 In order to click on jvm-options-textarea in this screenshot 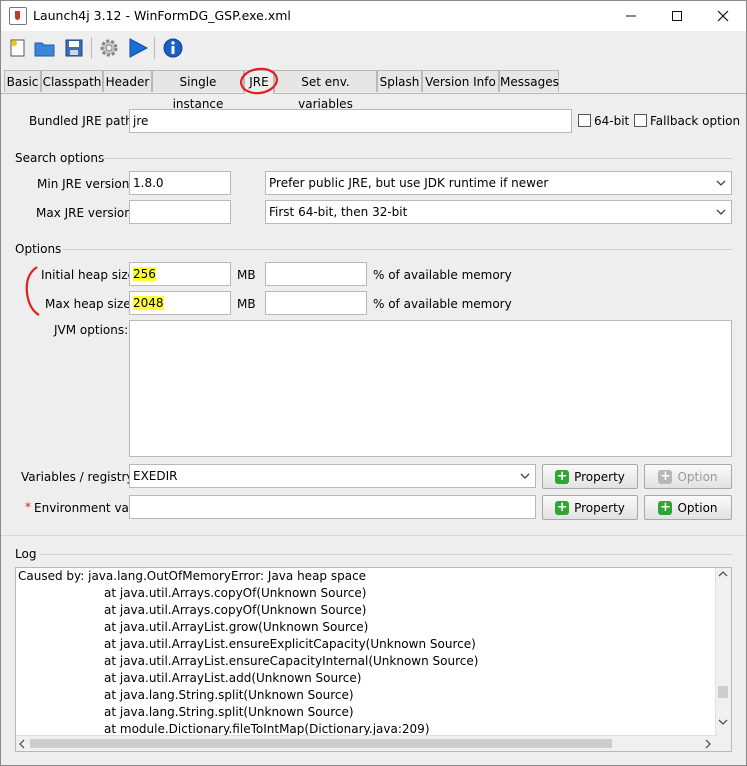, I will do `click(430, 388)`.